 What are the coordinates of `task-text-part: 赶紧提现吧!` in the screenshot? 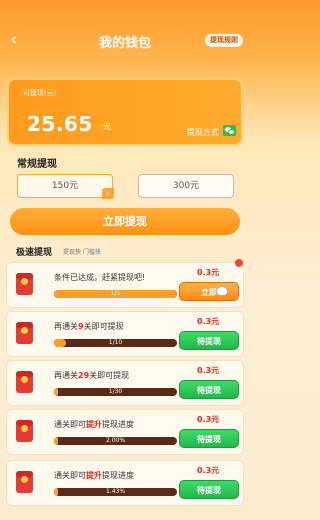 It's located at (124, 277).